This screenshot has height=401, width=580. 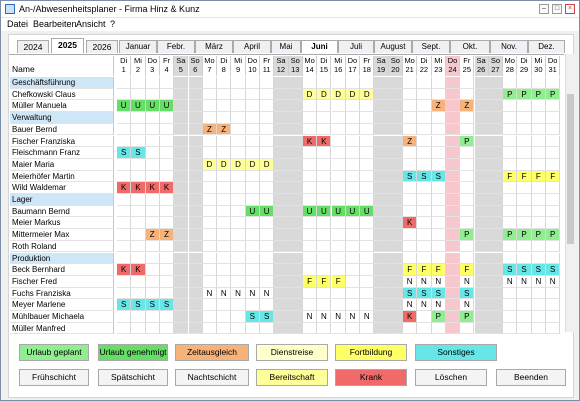 I want to click on btn-beenden: Beenden, so click(x=531, y=377).